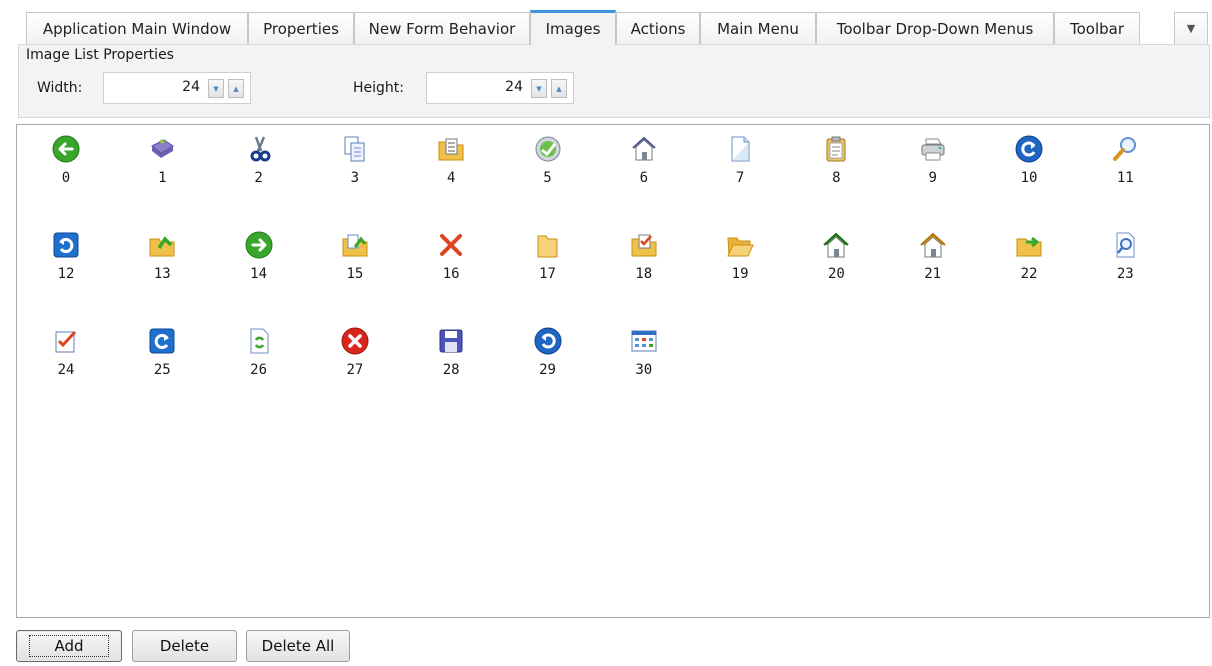  I want to click on image-list-item: 0, so click(66, 169).